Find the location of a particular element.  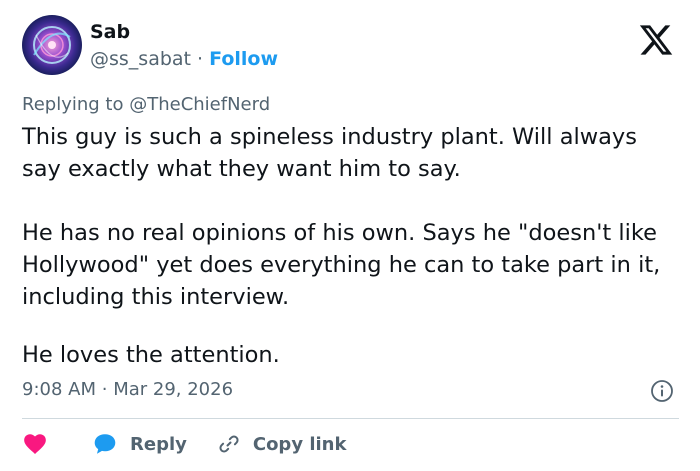

follow-button: Follow is located at coordinates (243, 59).